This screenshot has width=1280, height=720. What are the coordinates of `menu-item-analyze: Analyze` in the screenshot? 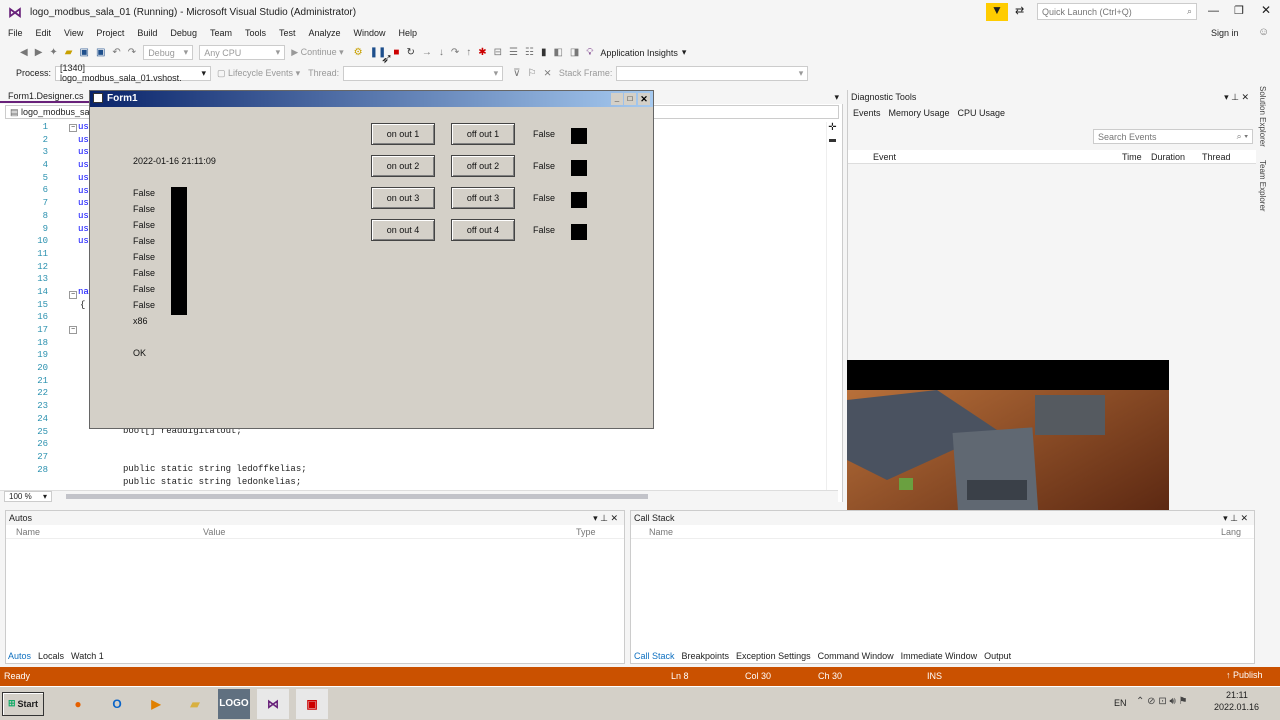 It's located at (325, 33).